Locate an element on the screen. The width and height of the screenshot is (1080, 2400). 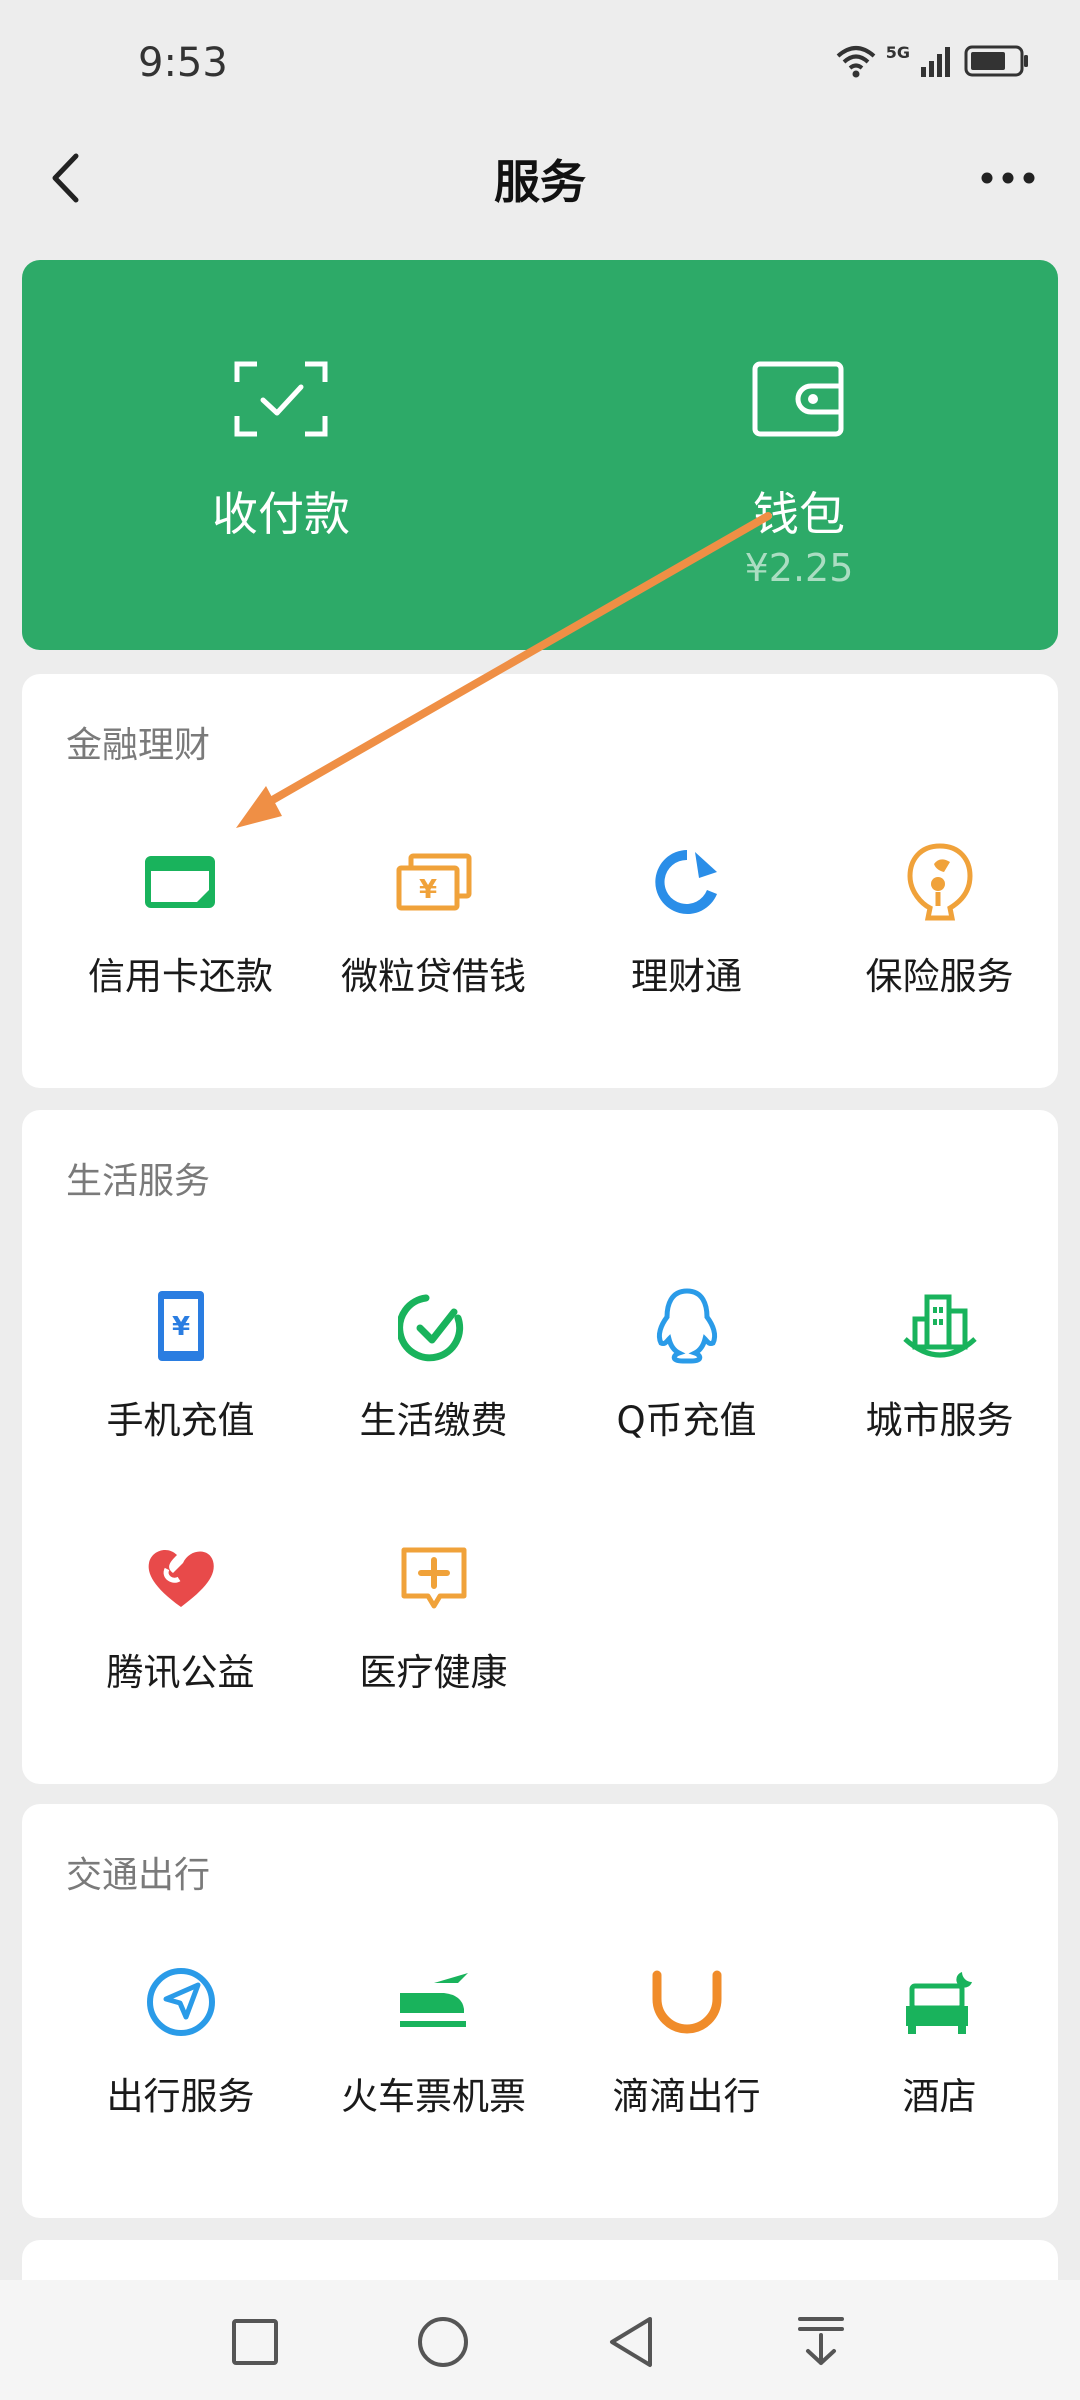
status-time: 9:53 is located at coordinates (183, 63).